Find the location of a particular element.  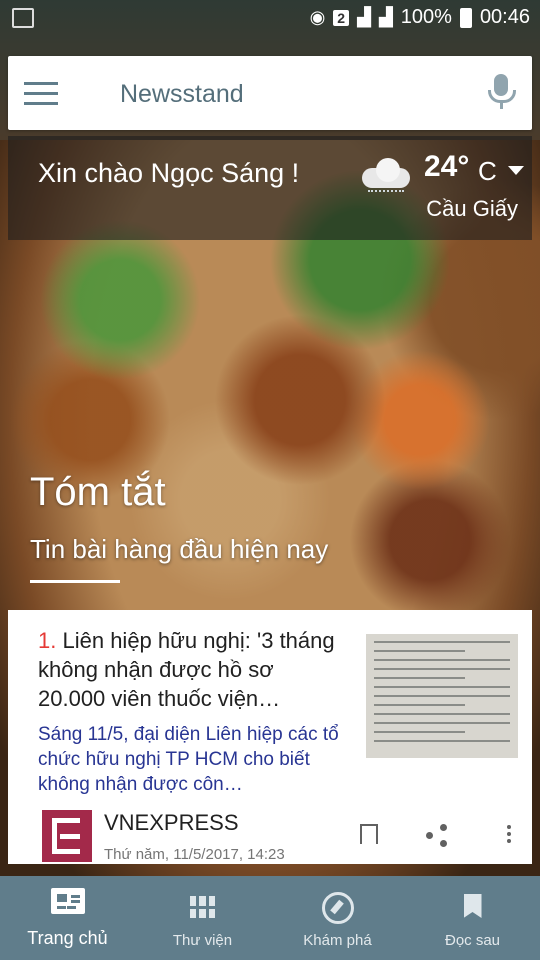

section-divider is located at coordinates (75, 581).